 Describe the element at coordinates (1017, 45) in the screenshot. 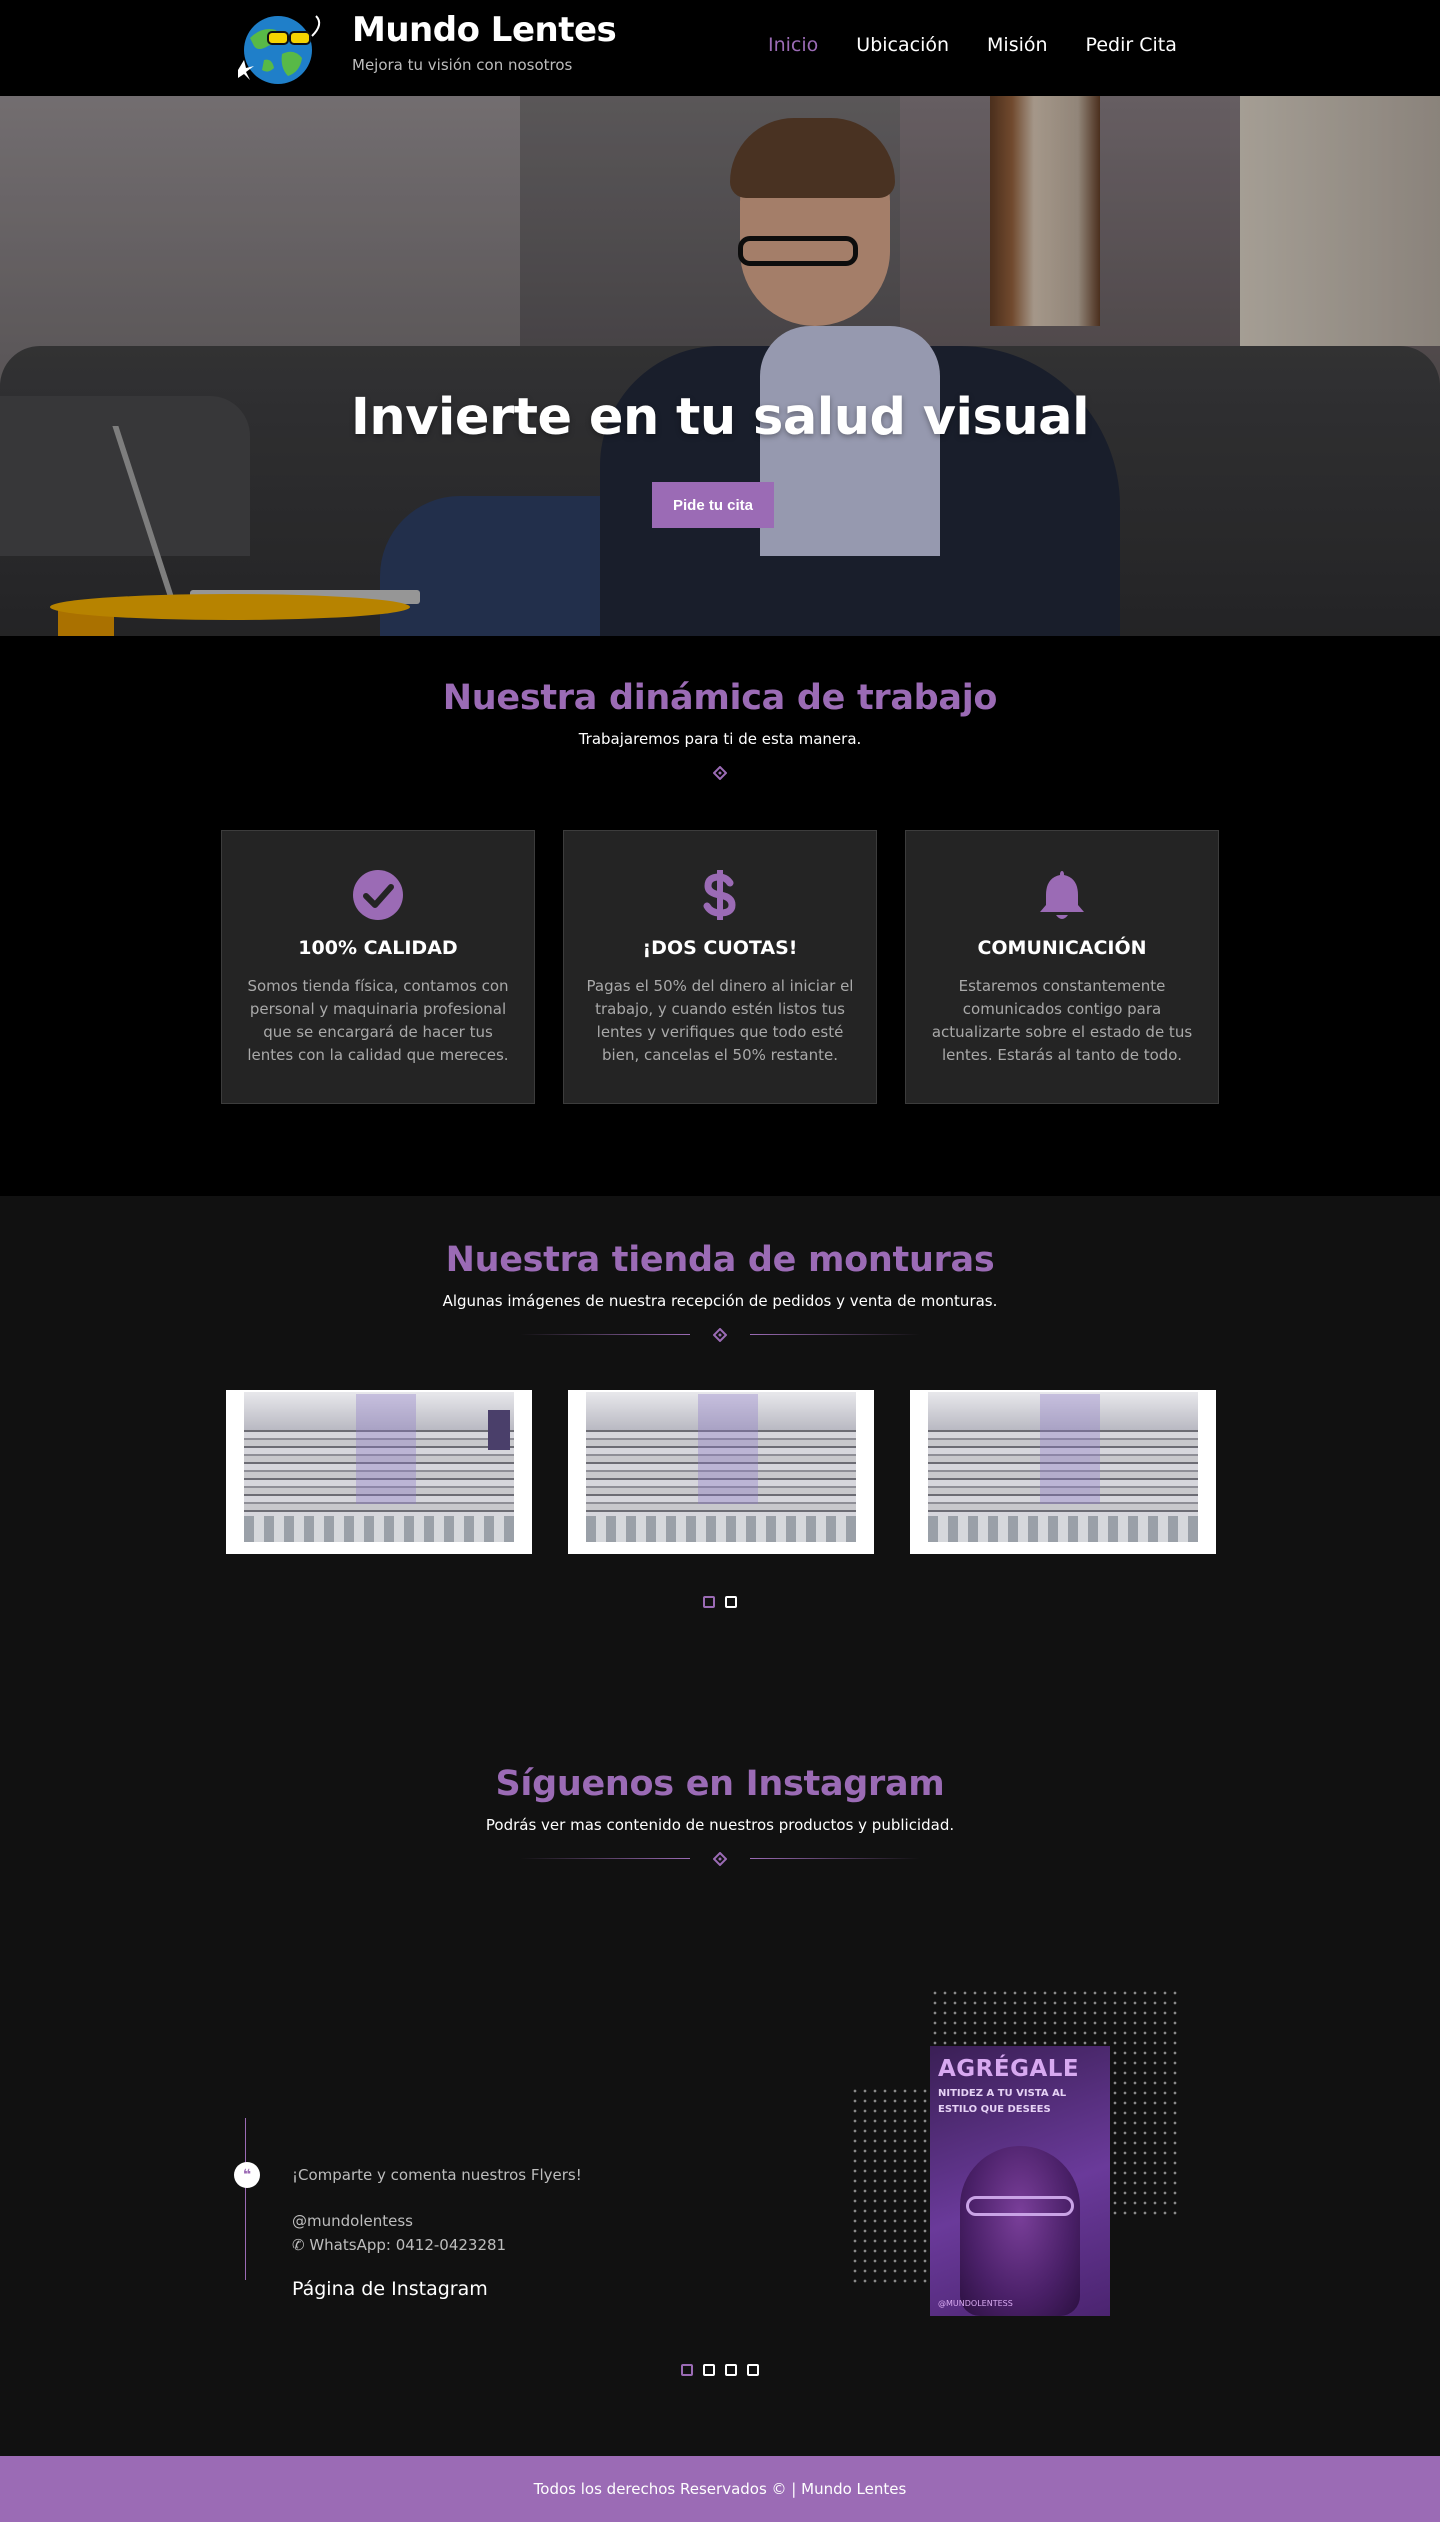

I see `nav-item-mision: Misión` at that location.